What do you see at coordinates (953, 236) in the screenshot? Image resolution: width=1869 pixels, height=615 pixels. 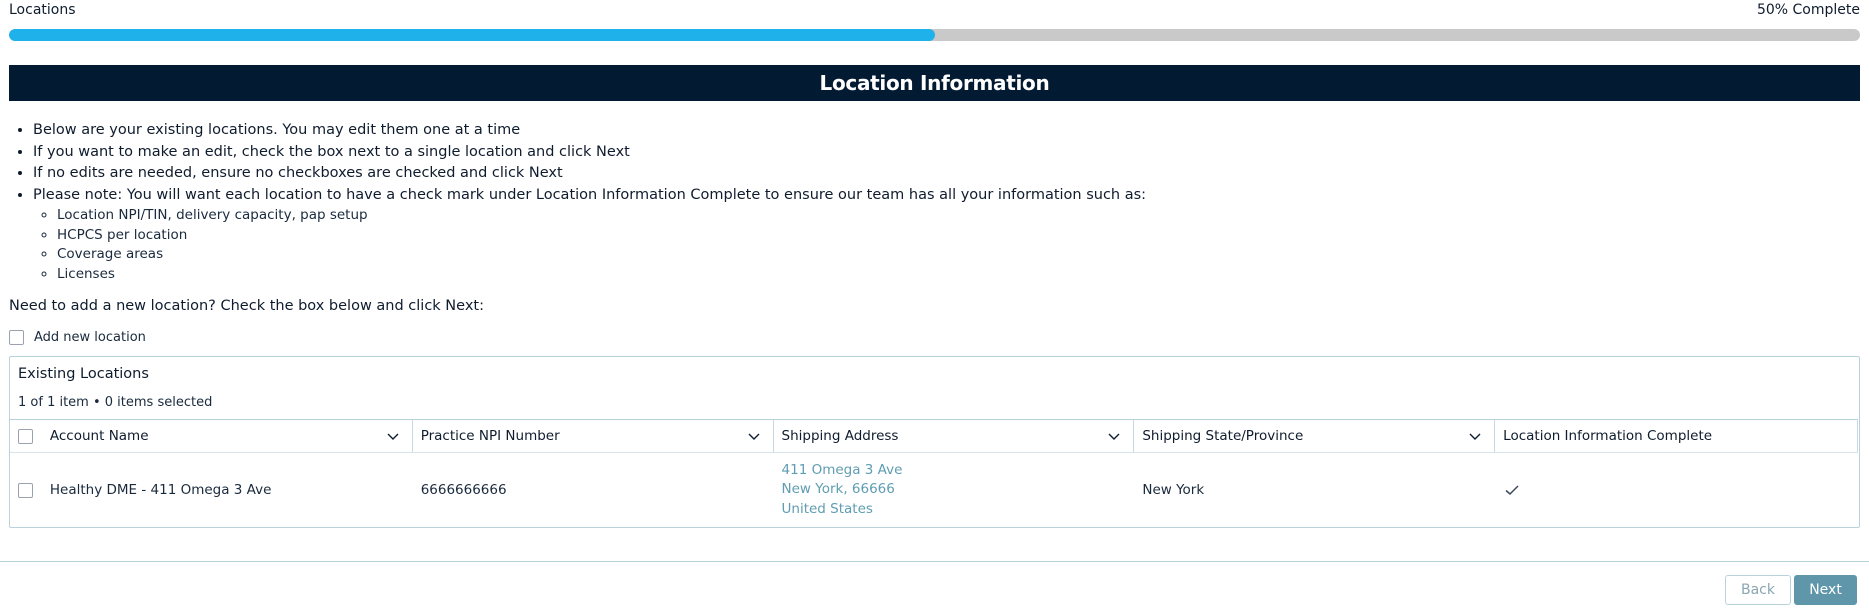 I see `instruction-sub-item: HCPCS per location` at bounding box center [953, 236].